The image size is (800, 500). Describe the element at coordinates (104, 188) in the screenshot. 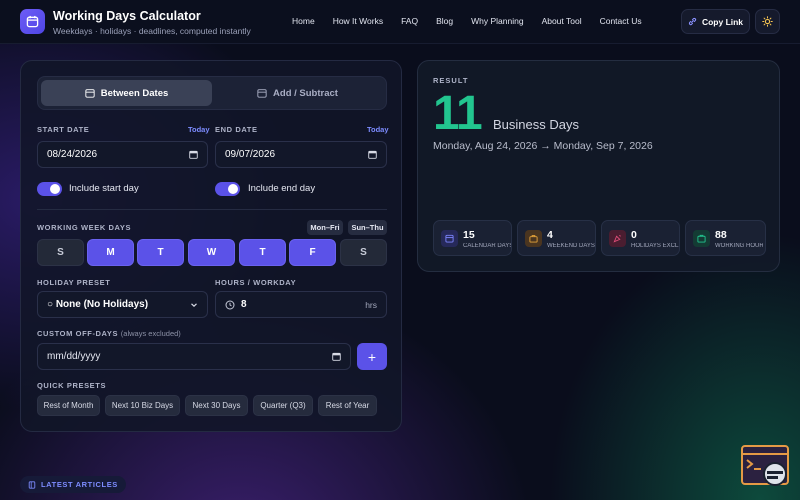

I see `include-start-label: Include start day` at that location.